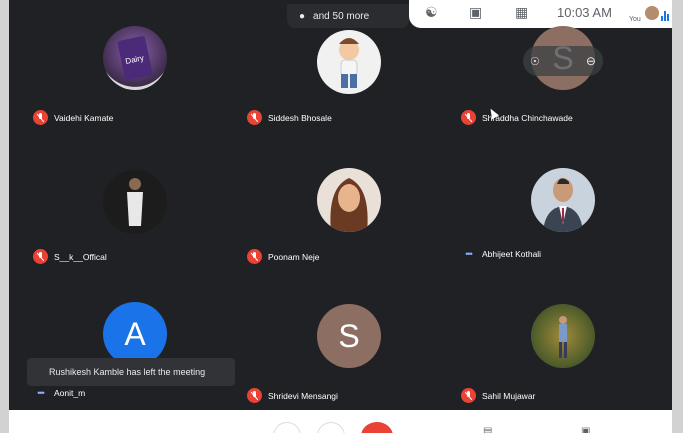  I want to click on participant-name-row: Shridevi Mensangi, so click(292, 395).